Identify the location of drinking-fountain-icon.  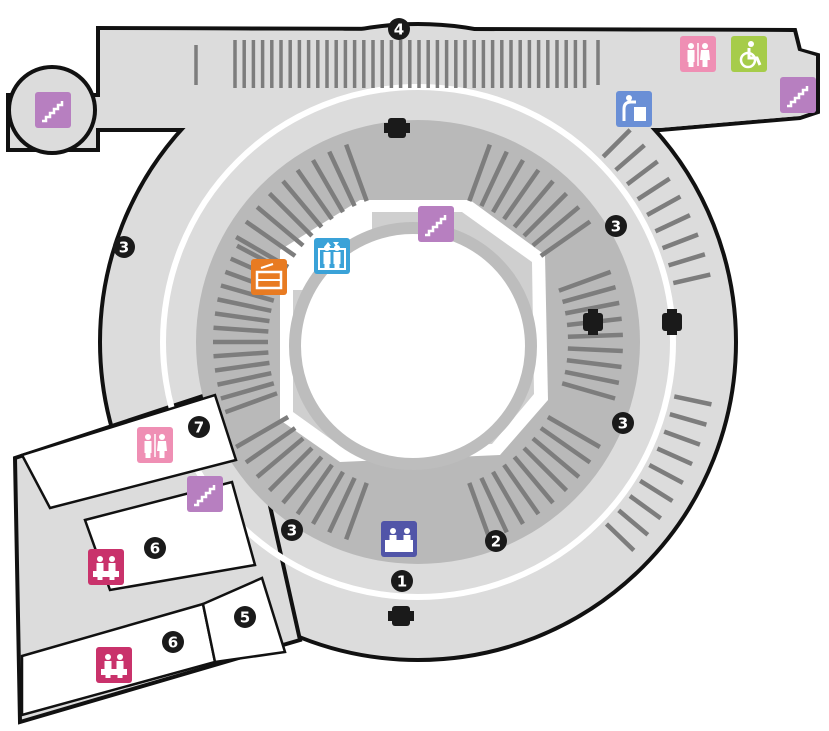
(634, 109).